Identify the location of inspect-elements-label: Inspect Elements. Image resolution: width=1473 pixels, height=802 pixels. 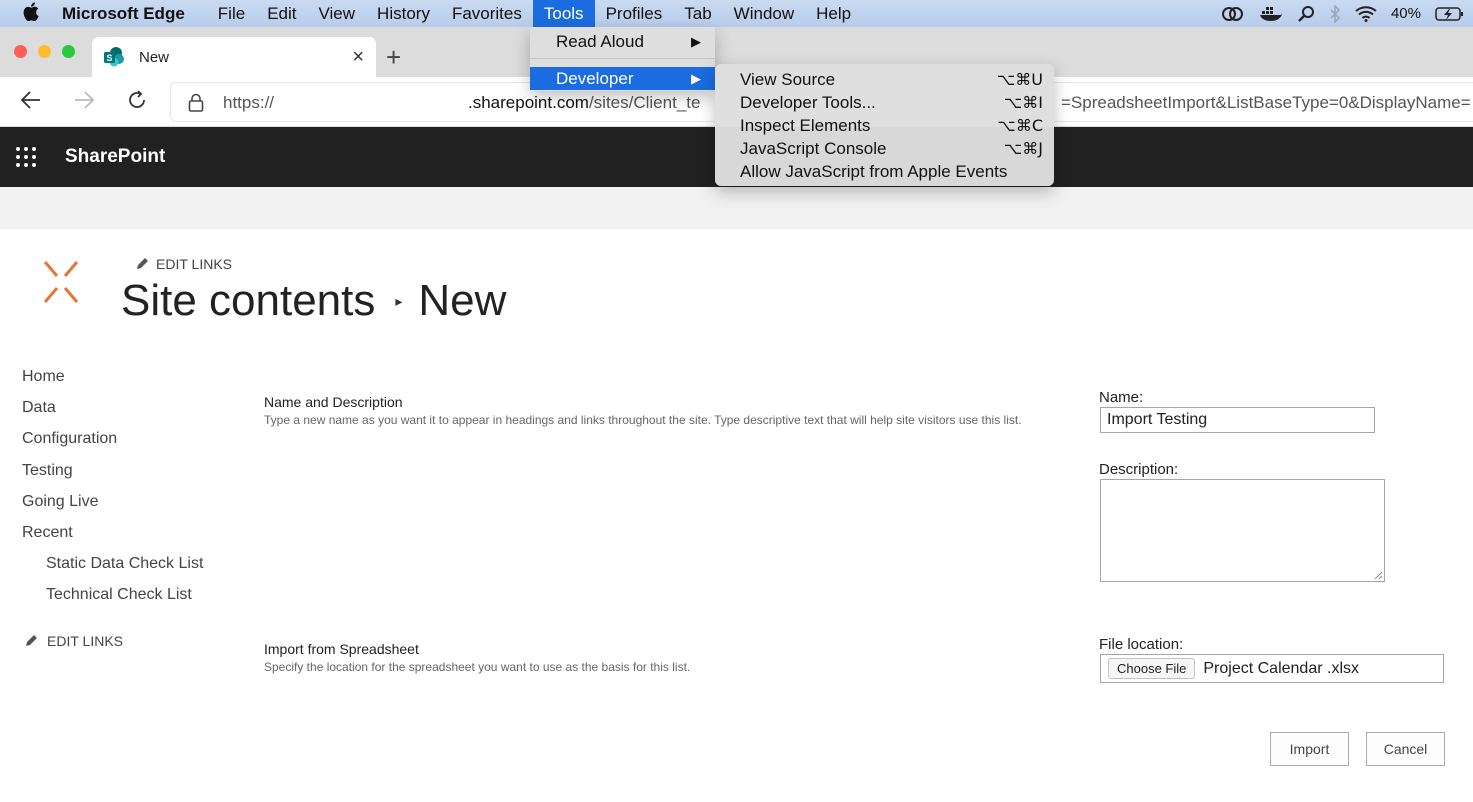
(805, 125).